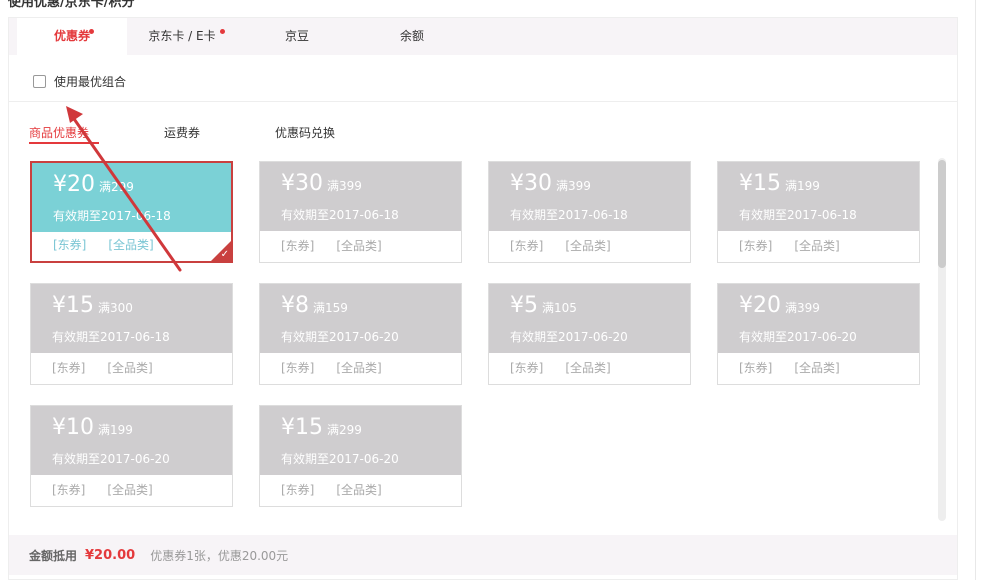  What do you see at coordinates (92, 427) in the screenshot?
I see `coupon-amount: ¥10 满199` at bounding box center [92, 427].